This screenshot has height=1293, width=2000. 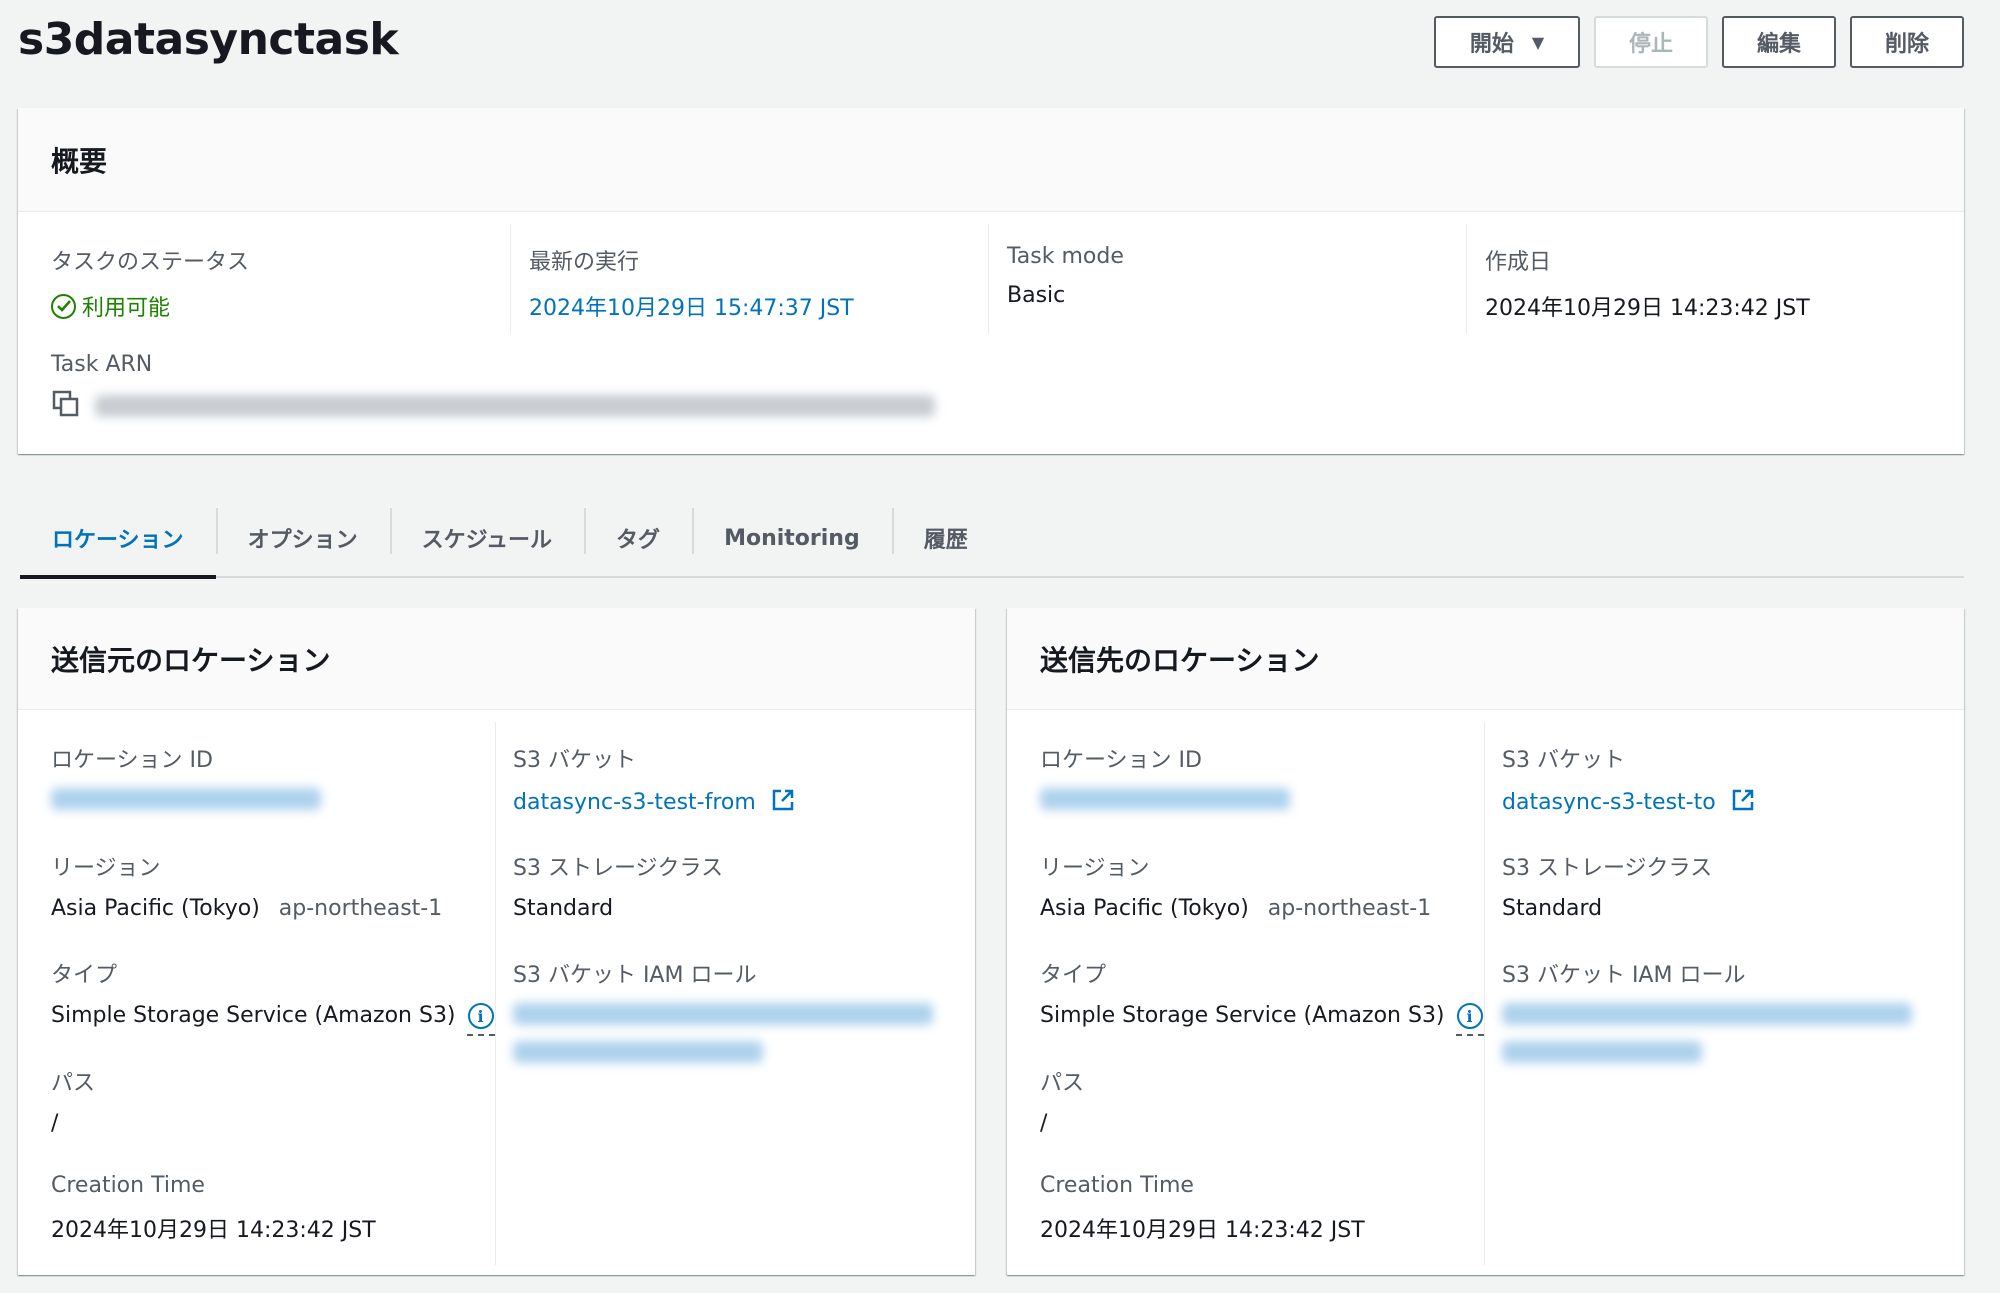 I want to click on check-circle-icon, so click(x=63, y=306).